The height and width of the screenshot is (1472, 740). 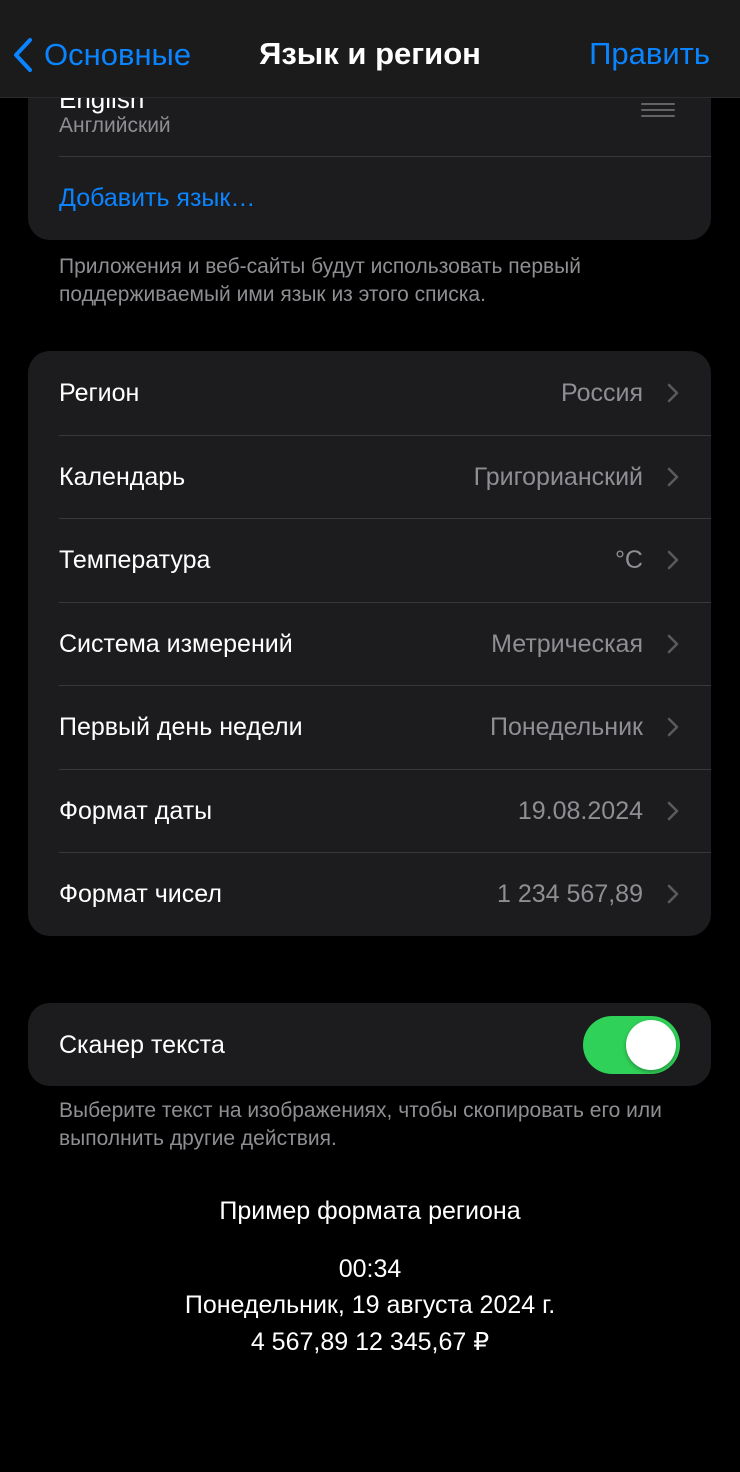 What do you see at coordinates (369, 727) in the screenshot?
I see `settings-row-first-weekday: Первый день недели Понедельник` at bounding box center [369, 727].